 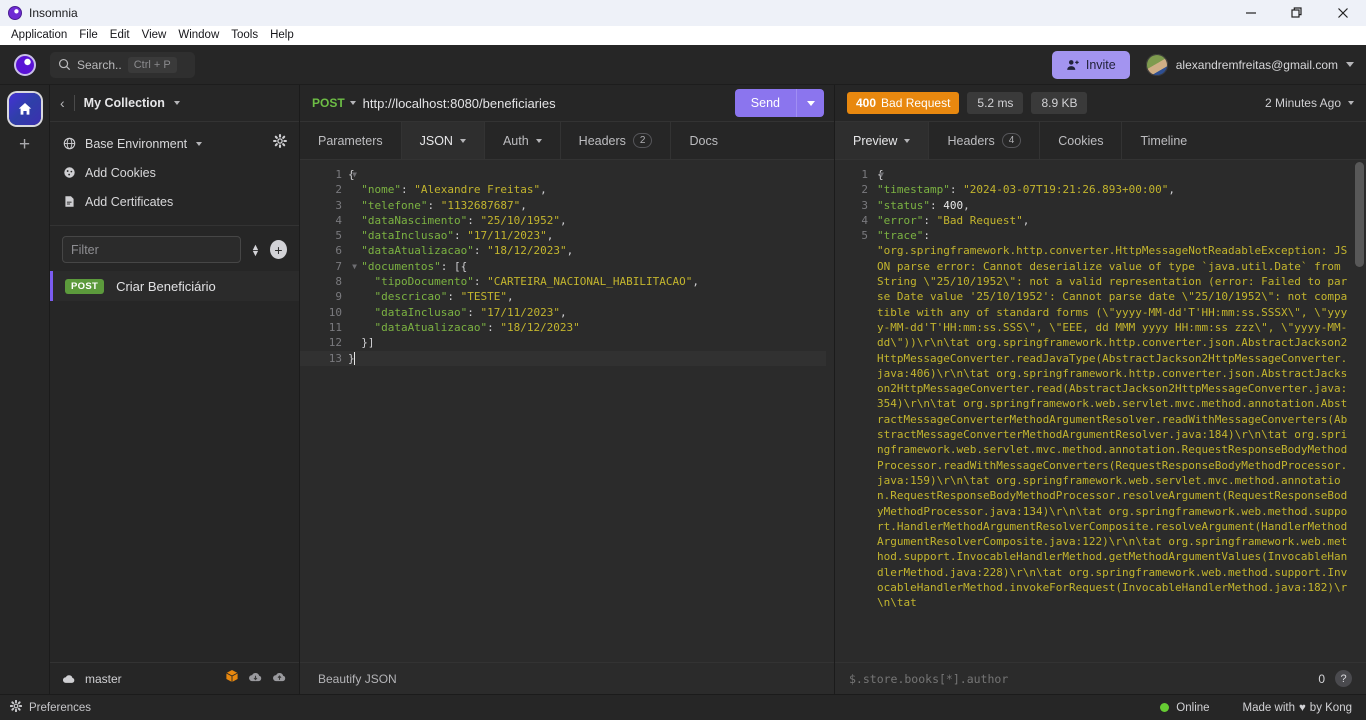 What do you see at coordinates (443, 140) in the screenshot?
I see `tab-json-body: JSON` at bounding box center [443, 140].